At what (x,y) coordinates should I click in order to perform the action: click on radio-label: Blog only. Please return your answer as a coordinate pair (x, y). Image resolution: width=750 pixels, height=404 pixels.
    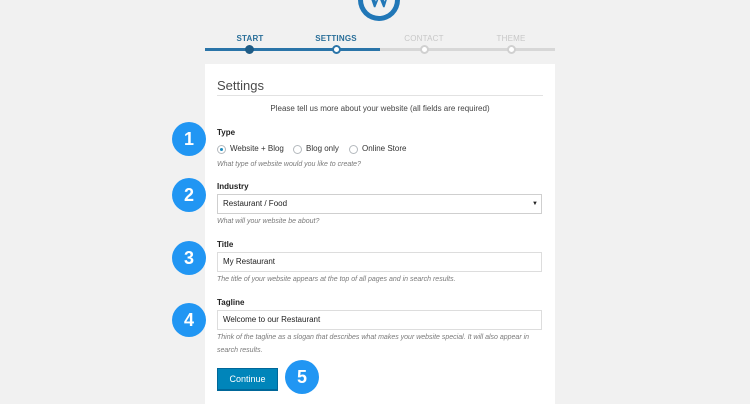
    Looking at the image, I should click on (322, 148).